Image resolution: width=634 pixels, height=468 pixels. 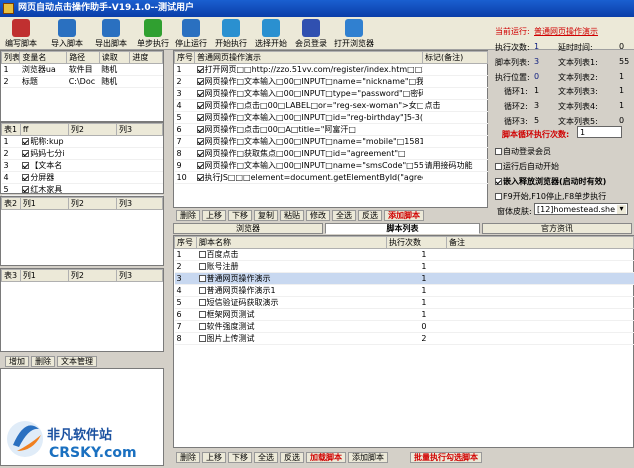 What do you see at coordinates (557, 228) in the screenshot?
I see `tab-2: 官方资讯` at bounding box center [557, 228].